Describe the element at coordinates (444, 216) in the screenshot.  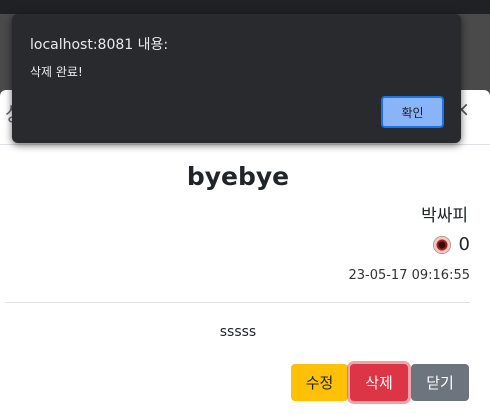
I see `post-author: 박싸피` at that location.